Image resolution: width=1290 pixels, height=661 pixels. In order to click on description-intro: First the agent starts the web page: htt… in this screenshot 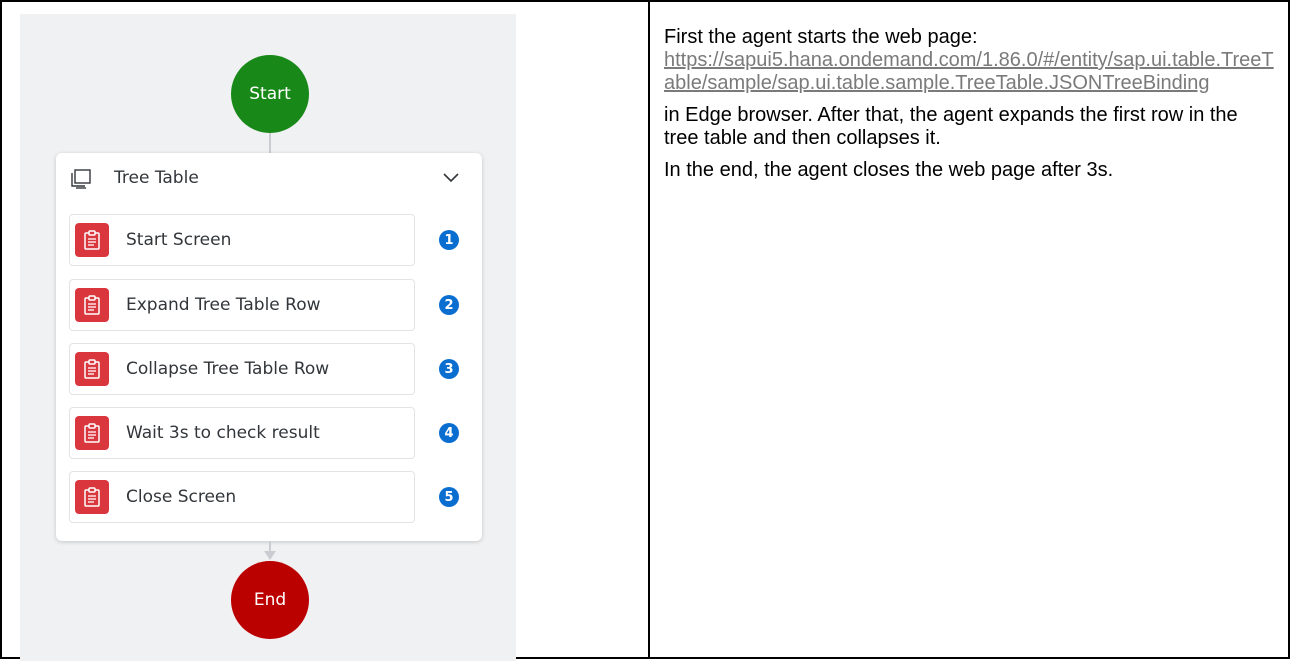, I will do `click(969, 60)`.